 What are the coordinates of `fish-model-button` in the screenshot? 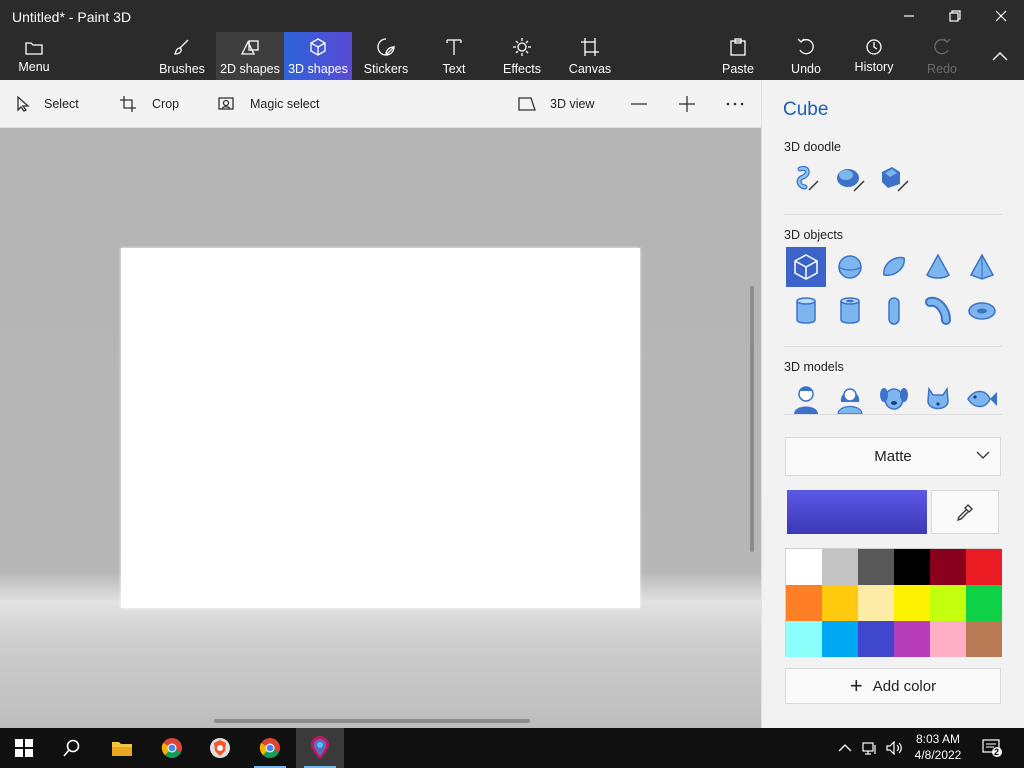 It's located at (982, 399).